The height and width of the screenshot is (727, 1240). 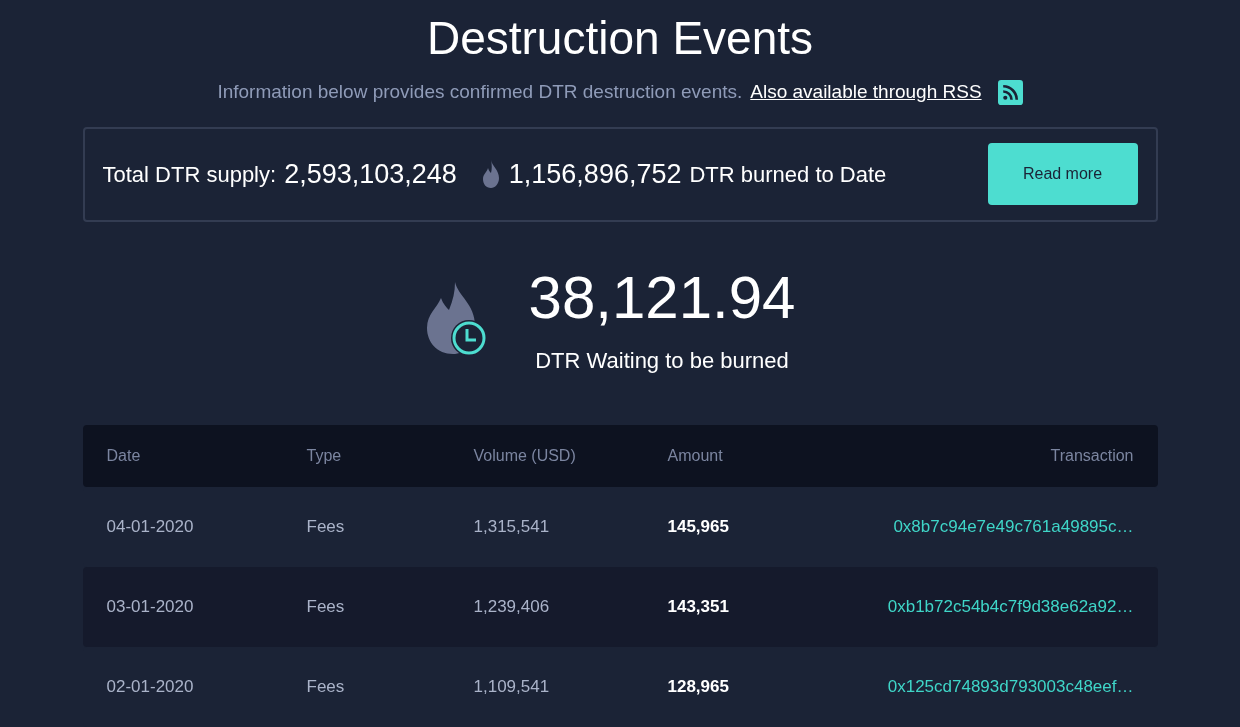 I want to click on supply-label: Total DTR supply:, so click(x=189, y=174).